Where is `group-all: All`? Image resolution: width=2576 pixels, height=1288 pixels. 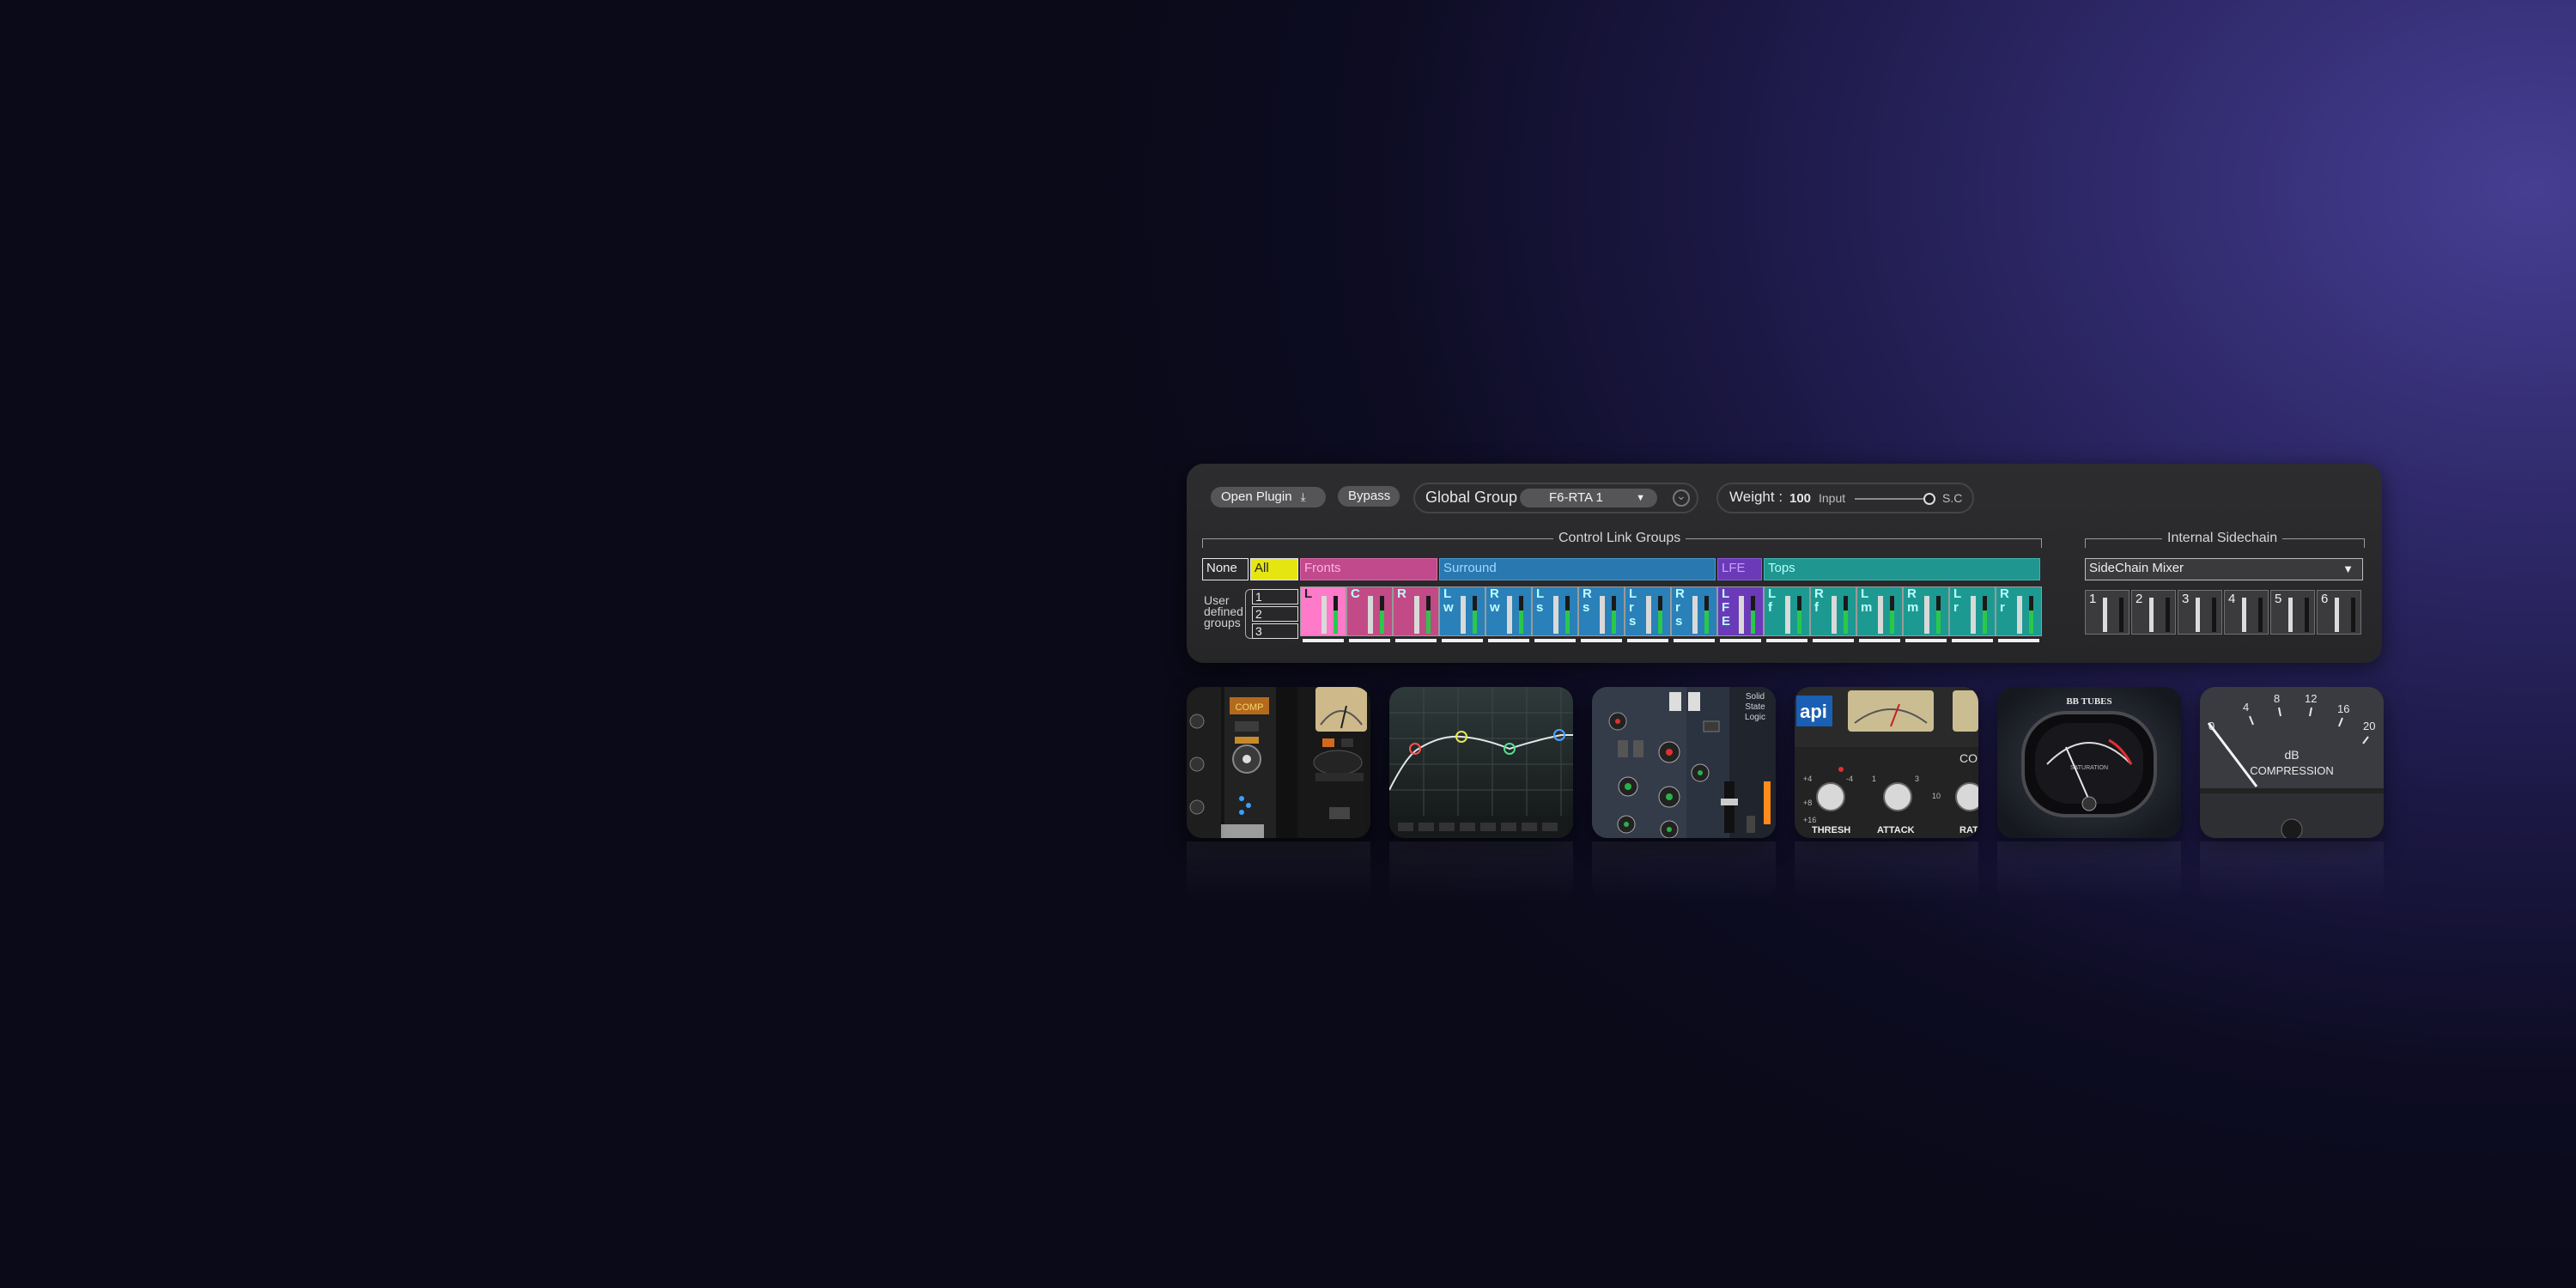
group-all: All is located at coordinates (1274, 569).